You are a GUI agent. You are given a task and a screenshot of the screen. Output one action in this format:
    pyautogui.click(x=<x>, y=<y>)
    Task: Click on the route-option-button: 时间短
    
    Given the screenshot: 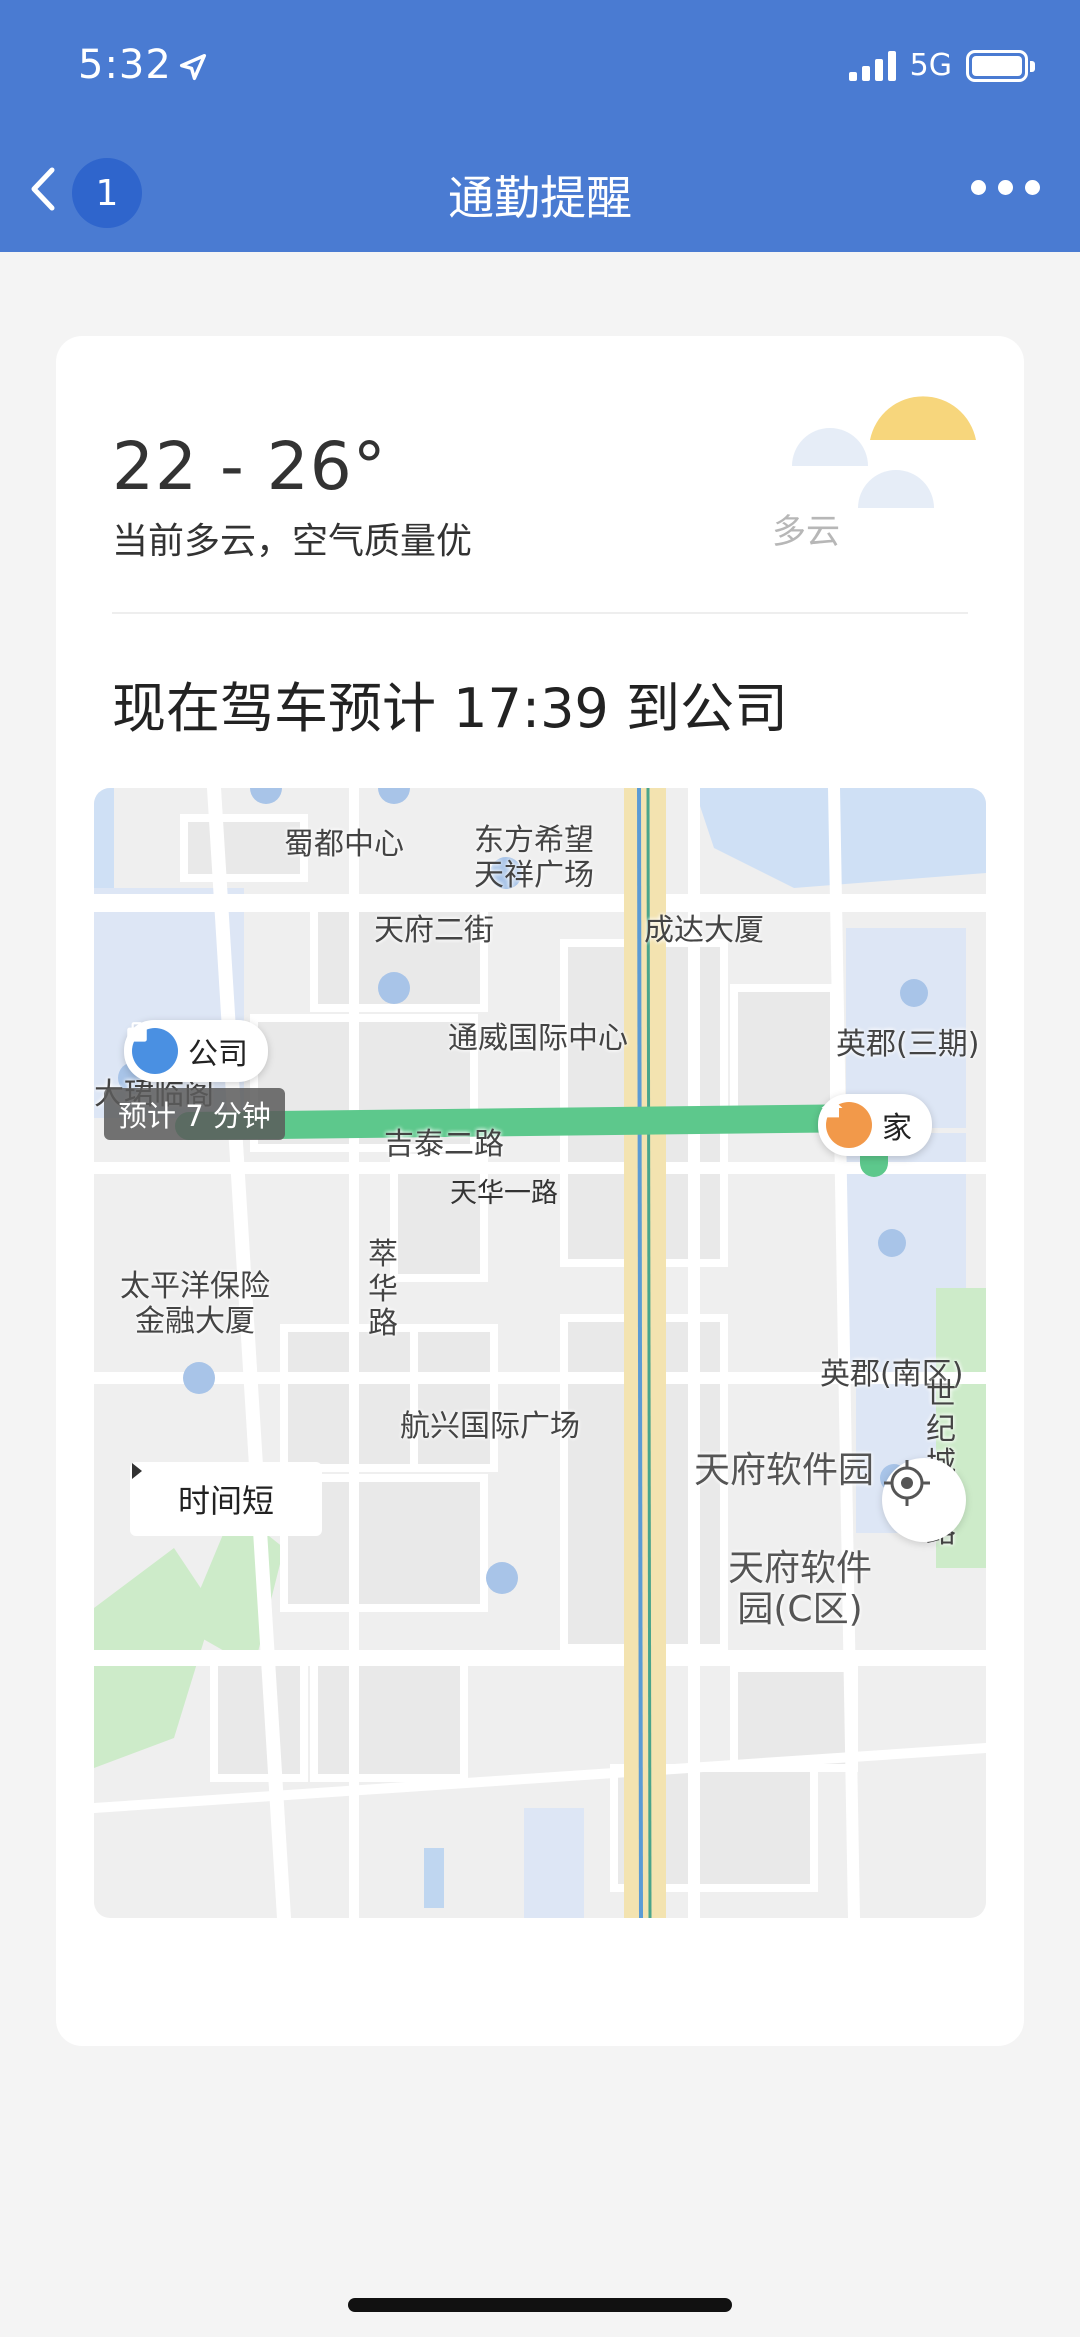 What is the action you would take?
    pyautogui.click(x=226, y=1499)
    